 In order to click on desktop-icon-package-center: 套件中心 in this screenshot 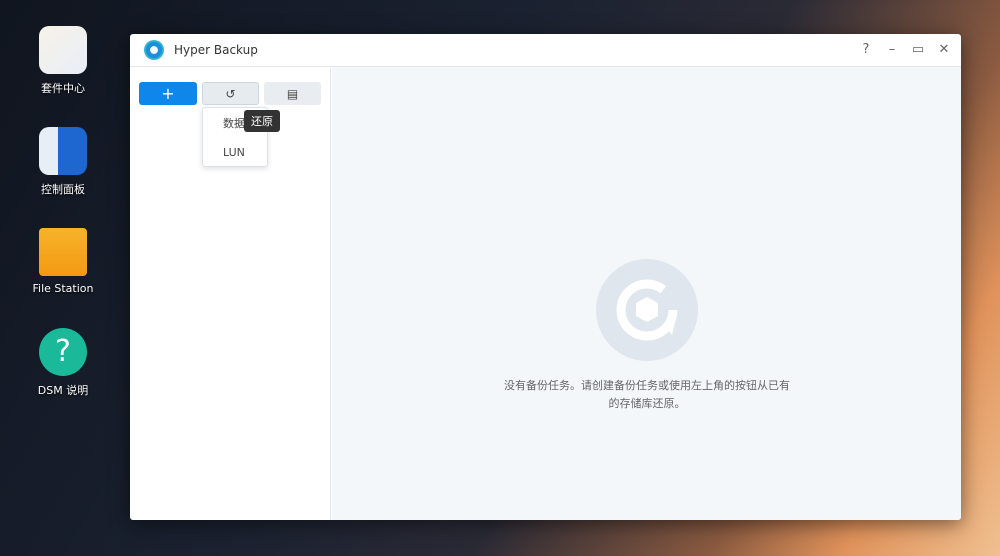, I will do `click(63, 61)`.